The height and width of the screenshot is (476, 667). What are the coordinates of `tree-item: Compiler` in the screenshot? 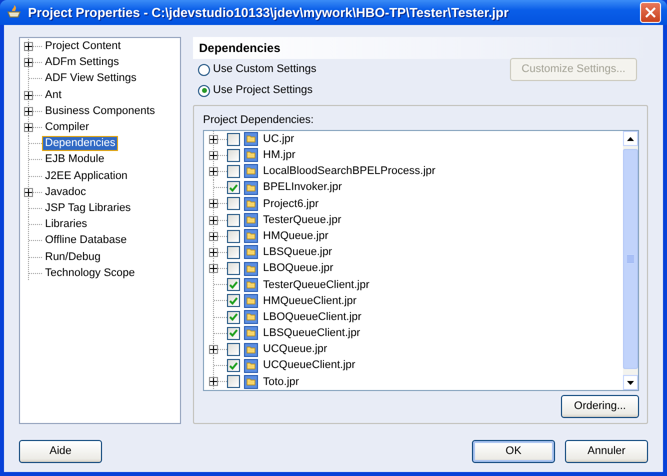 It's located at (67, 128).